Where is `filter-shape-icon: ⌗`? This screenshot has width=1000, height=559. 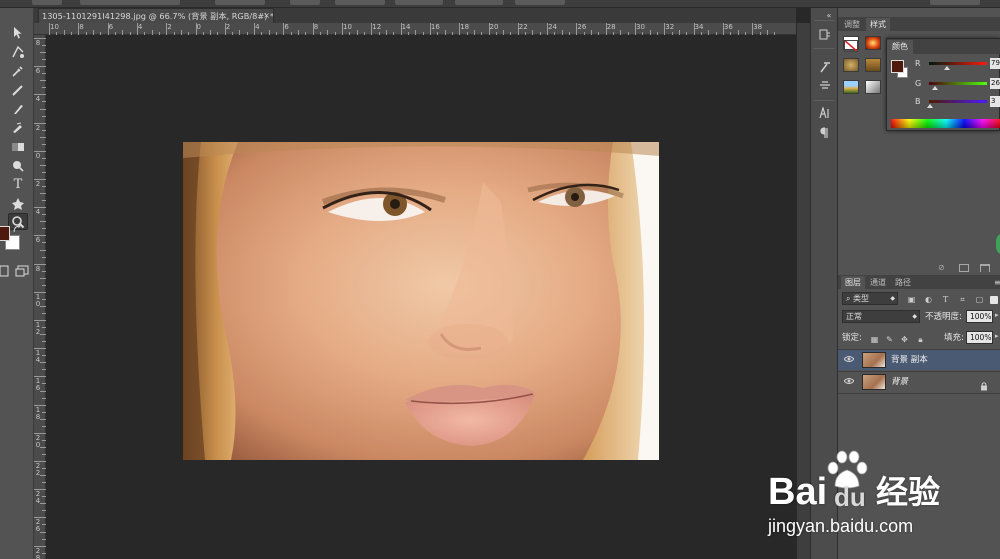
filter-shape-icon: ⌗ is located at coordinates (962, 299).